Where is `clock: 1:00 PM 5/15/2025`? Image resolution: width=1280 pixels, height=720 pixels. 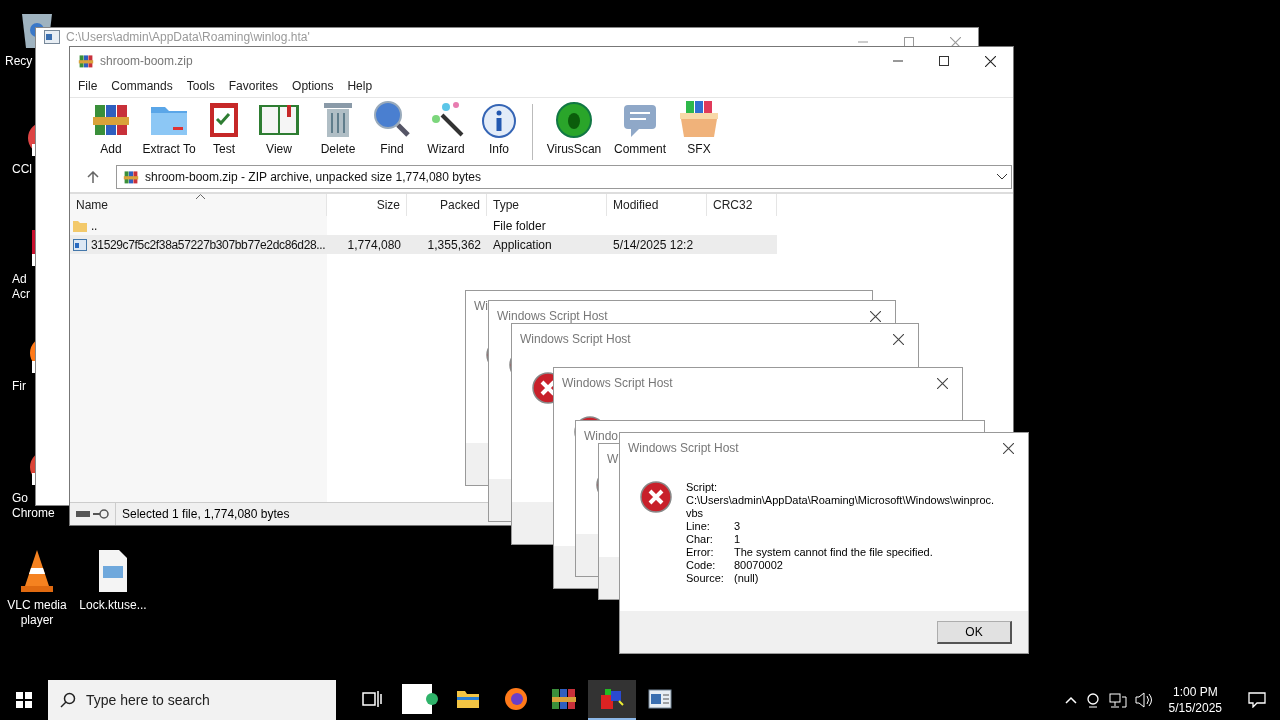 clock: 1:00 PM 5/15/2025 is located at coordinates (1195, 700).